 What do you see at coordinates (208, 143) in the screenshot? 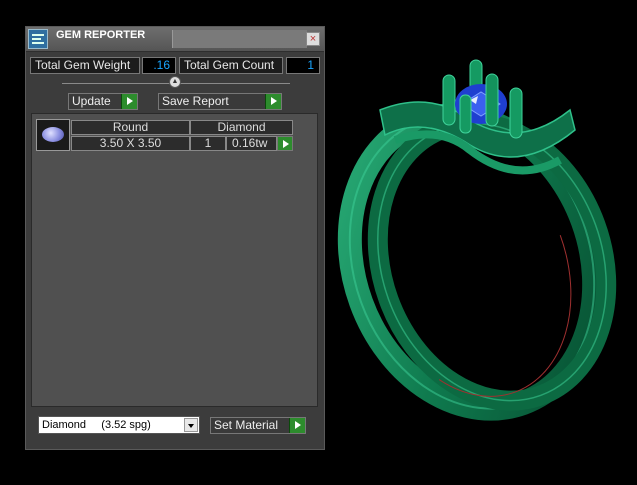
I see `gem-count: 1` at bounding box center [208, 143].